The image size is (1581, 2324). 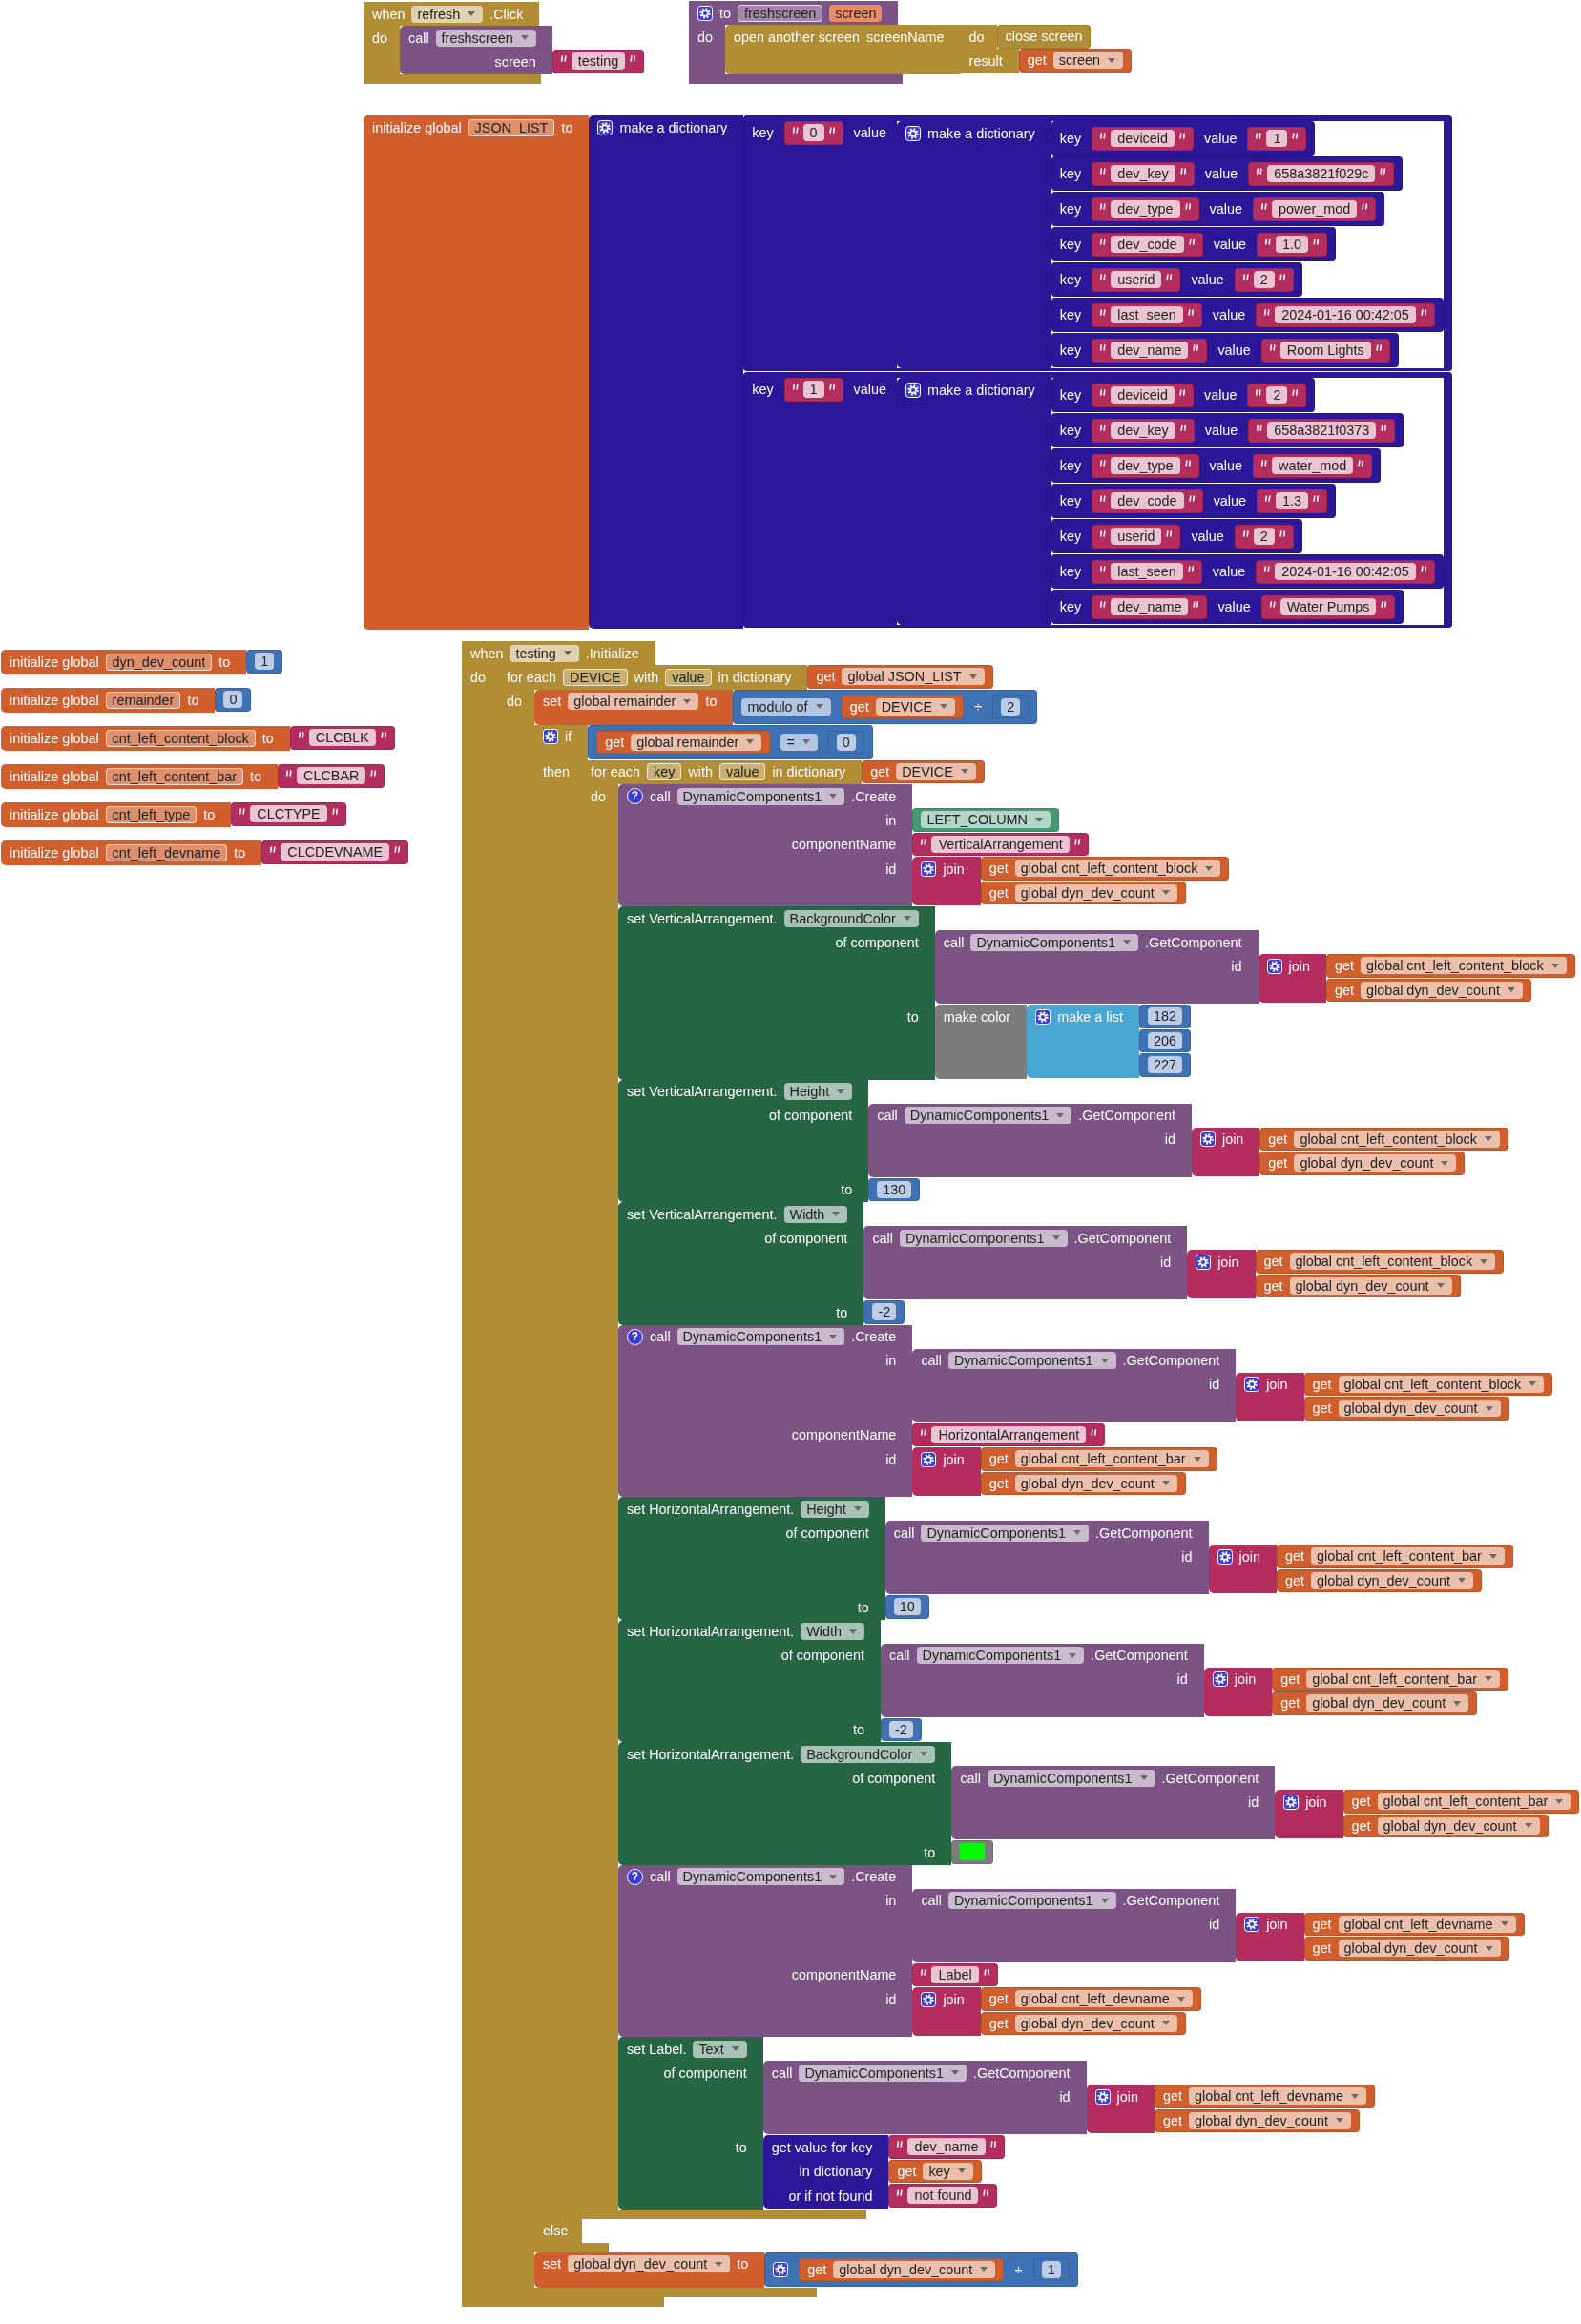 I want to click on variable-block: get global cnt_left_devname, so click(x=1414, y=1924).